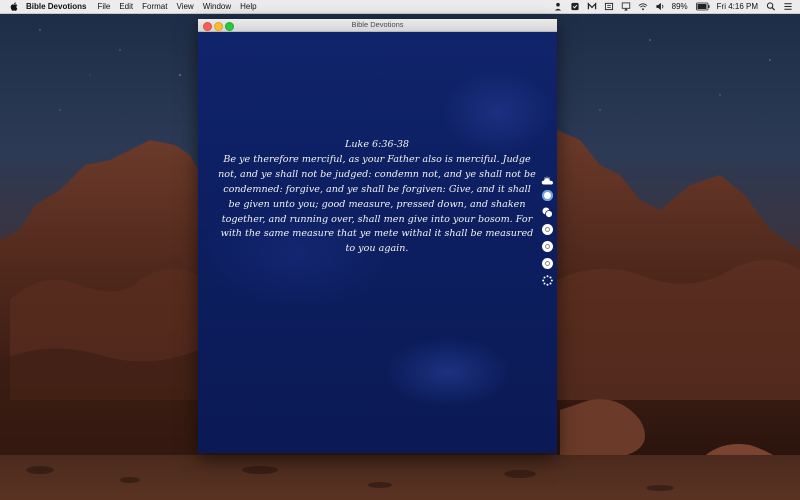 Image resolution: width=800 pixels, height=500 pixels. Describe the element at coordinates (702, 6) in the screenshot. I see `battery-icon` at that location.